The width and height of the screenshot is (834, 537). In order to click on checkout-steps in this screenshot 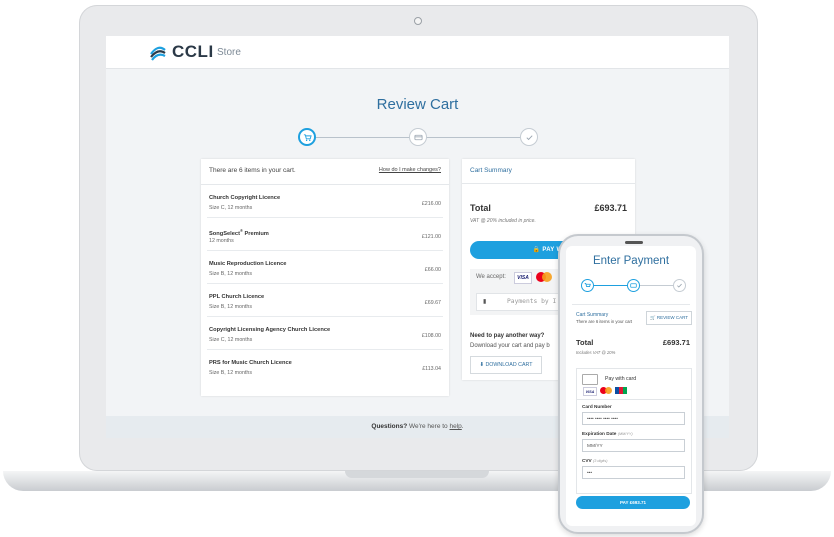, I will do `click(418, 138)`.